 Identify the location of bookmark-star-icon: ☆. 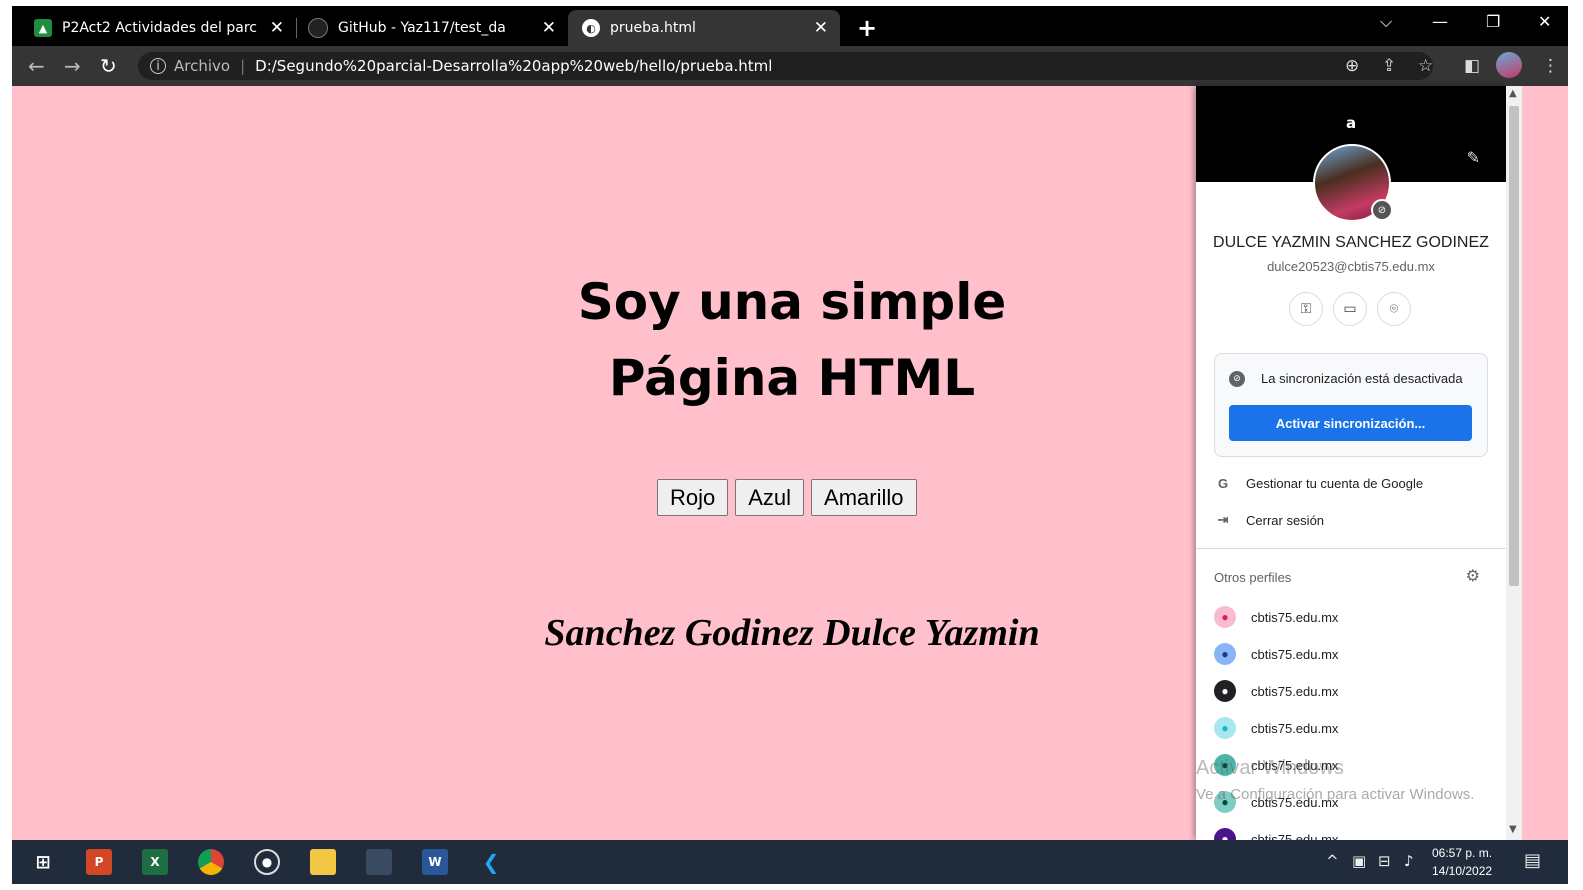
(1425, 66).